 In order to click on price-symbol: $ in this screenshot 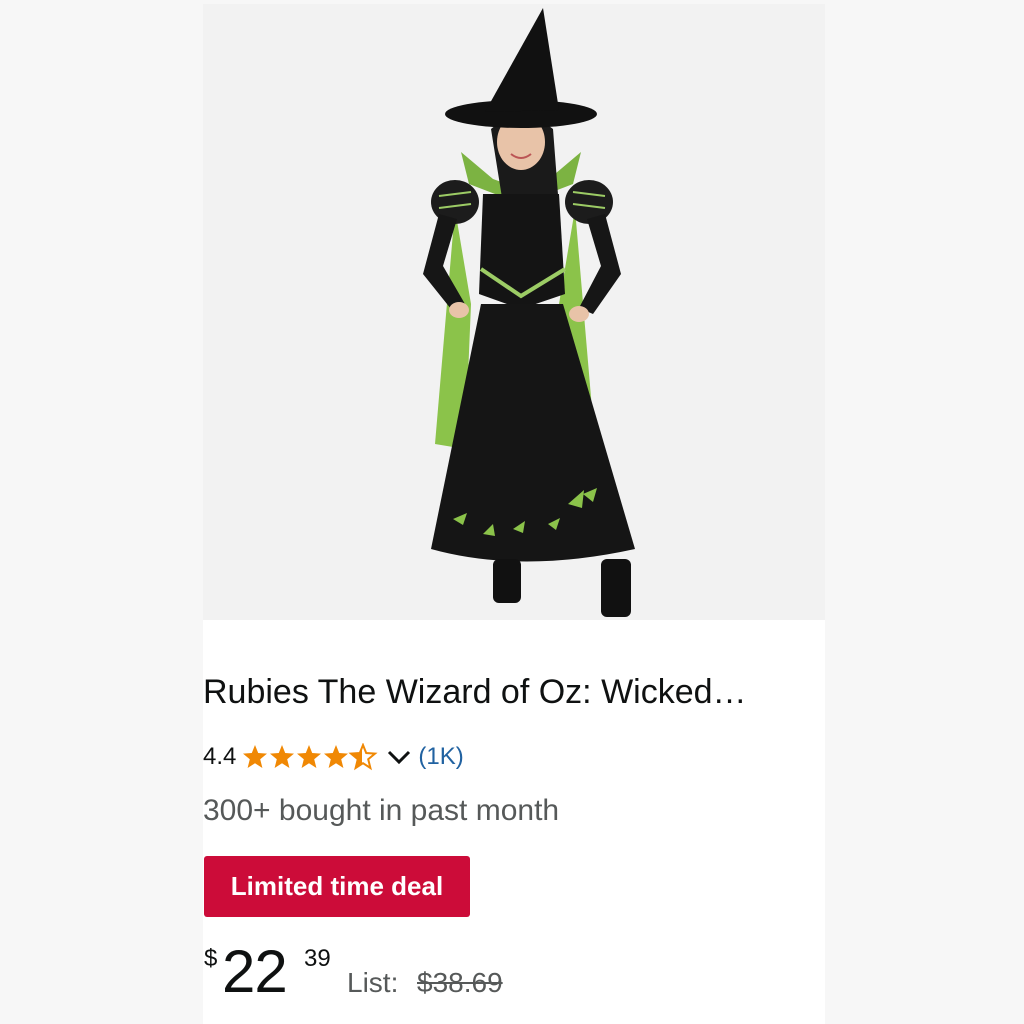, I will do `click(211, 958)`.